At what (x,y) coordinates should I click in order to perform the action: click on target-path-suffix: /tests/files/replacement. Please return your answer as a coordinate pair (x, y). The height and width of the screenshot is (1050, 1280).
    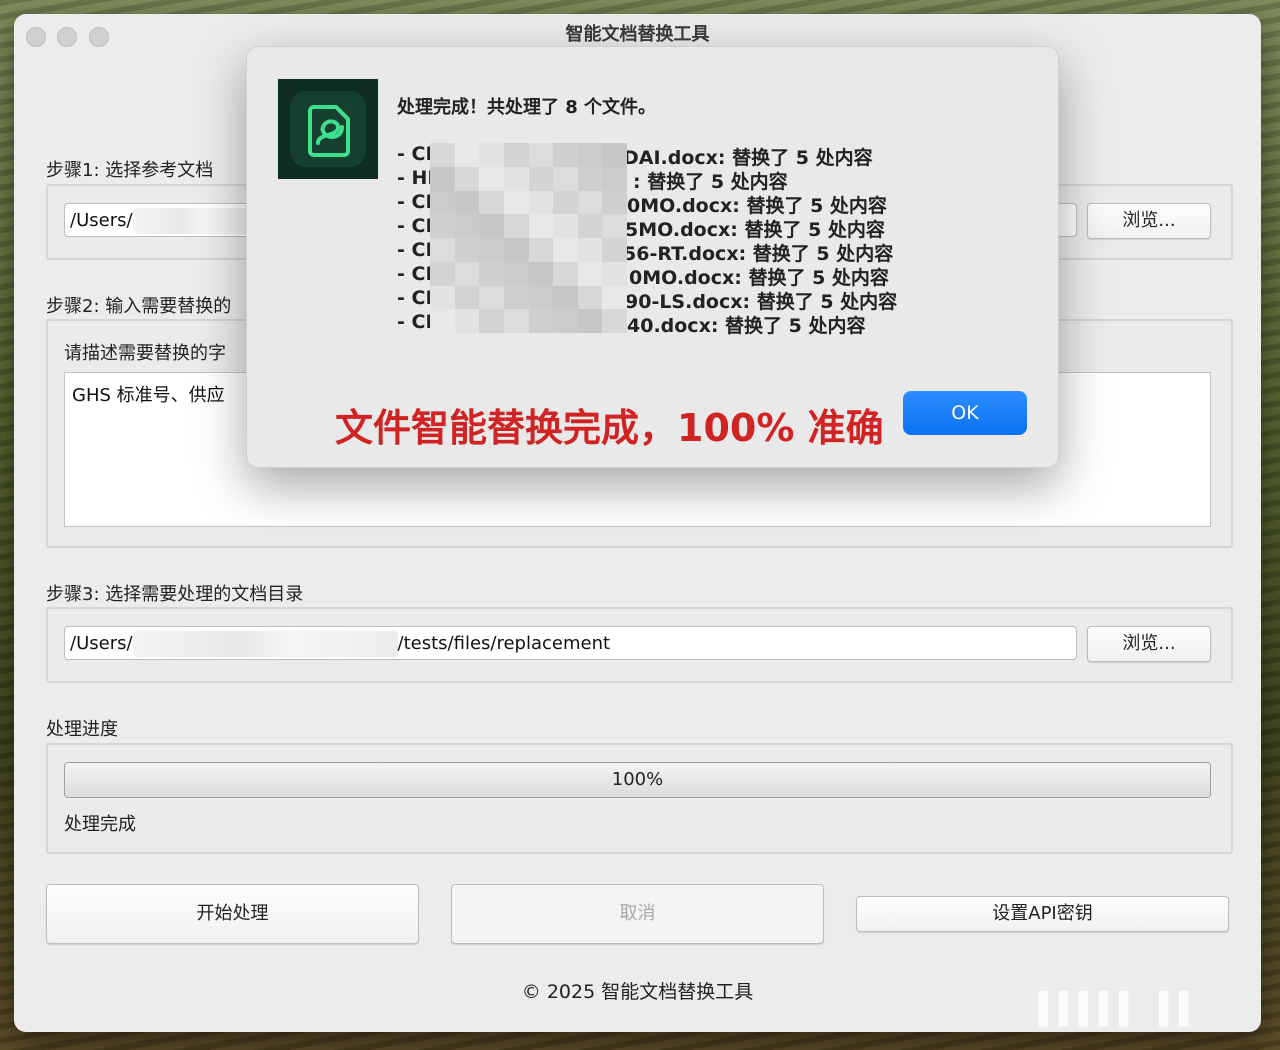
    Looking at the image, I should click on (504, 643).